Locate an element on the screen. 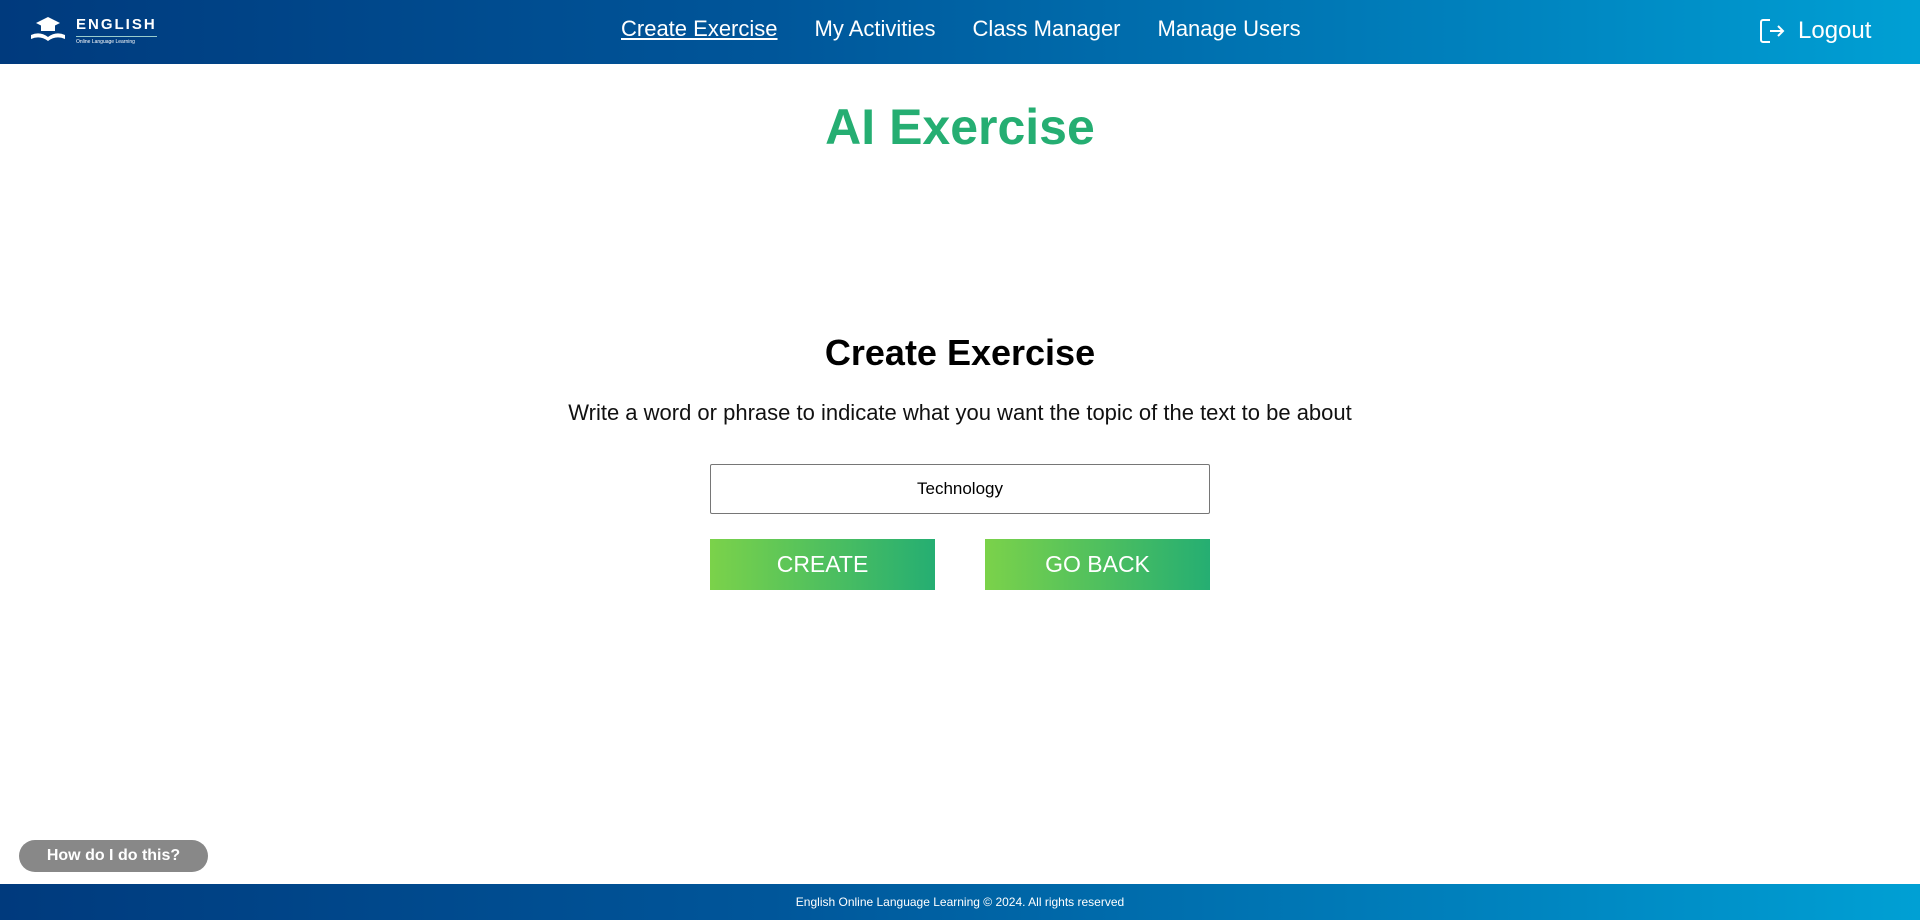 Image resolution: width=1920 pixels, height=920 pixels. logo: ENGLISH Online Language Learning is located at coordinates (98, 30).